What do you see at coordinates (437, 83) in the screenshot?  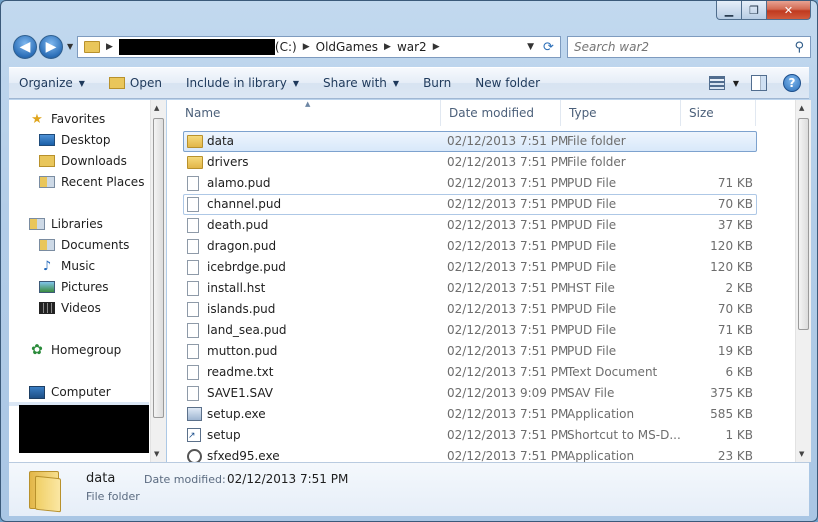 I see `burn-button: Burn` at bounding box center [437, 83].